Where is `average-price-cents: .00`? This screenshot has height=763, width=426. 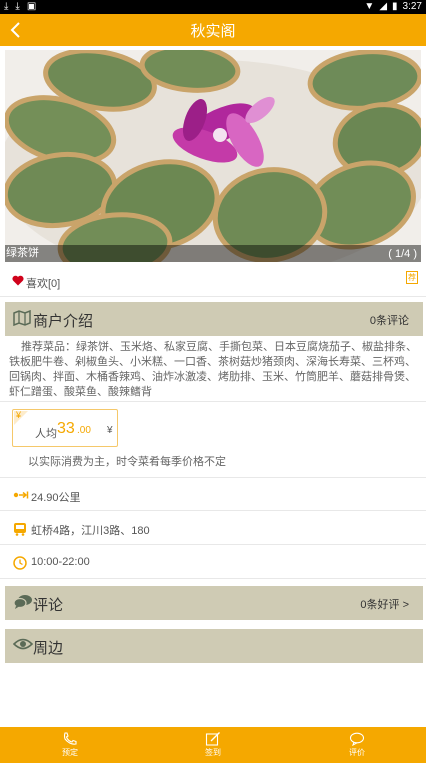 average-price-cents: .00 is located at coordinates (84, 430).